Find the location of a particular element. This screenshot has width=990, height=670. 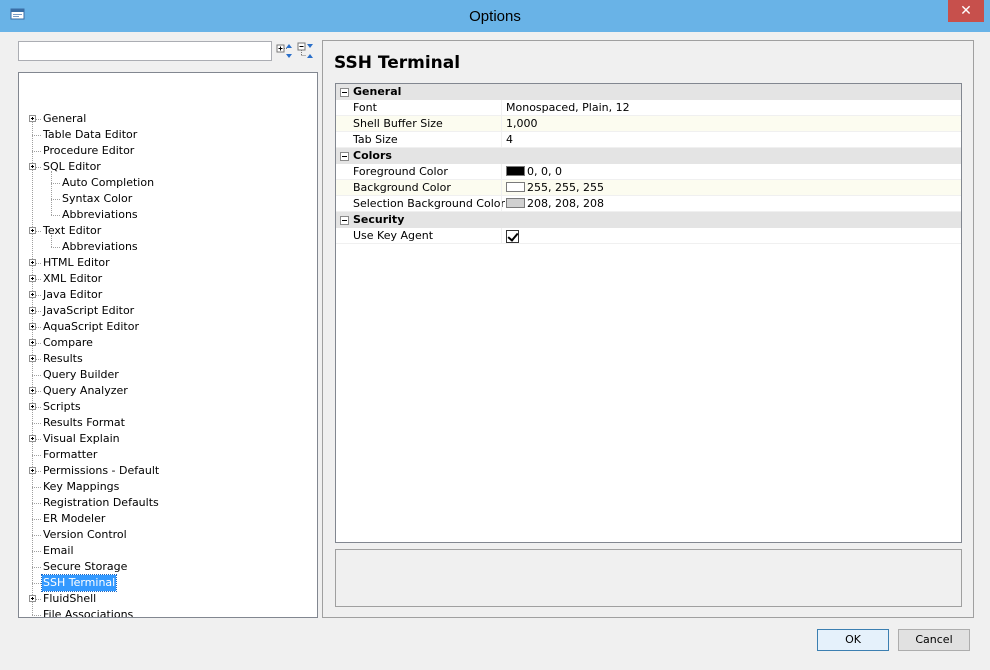

tree-item: FluidShell is located at coordinates (168, 599).